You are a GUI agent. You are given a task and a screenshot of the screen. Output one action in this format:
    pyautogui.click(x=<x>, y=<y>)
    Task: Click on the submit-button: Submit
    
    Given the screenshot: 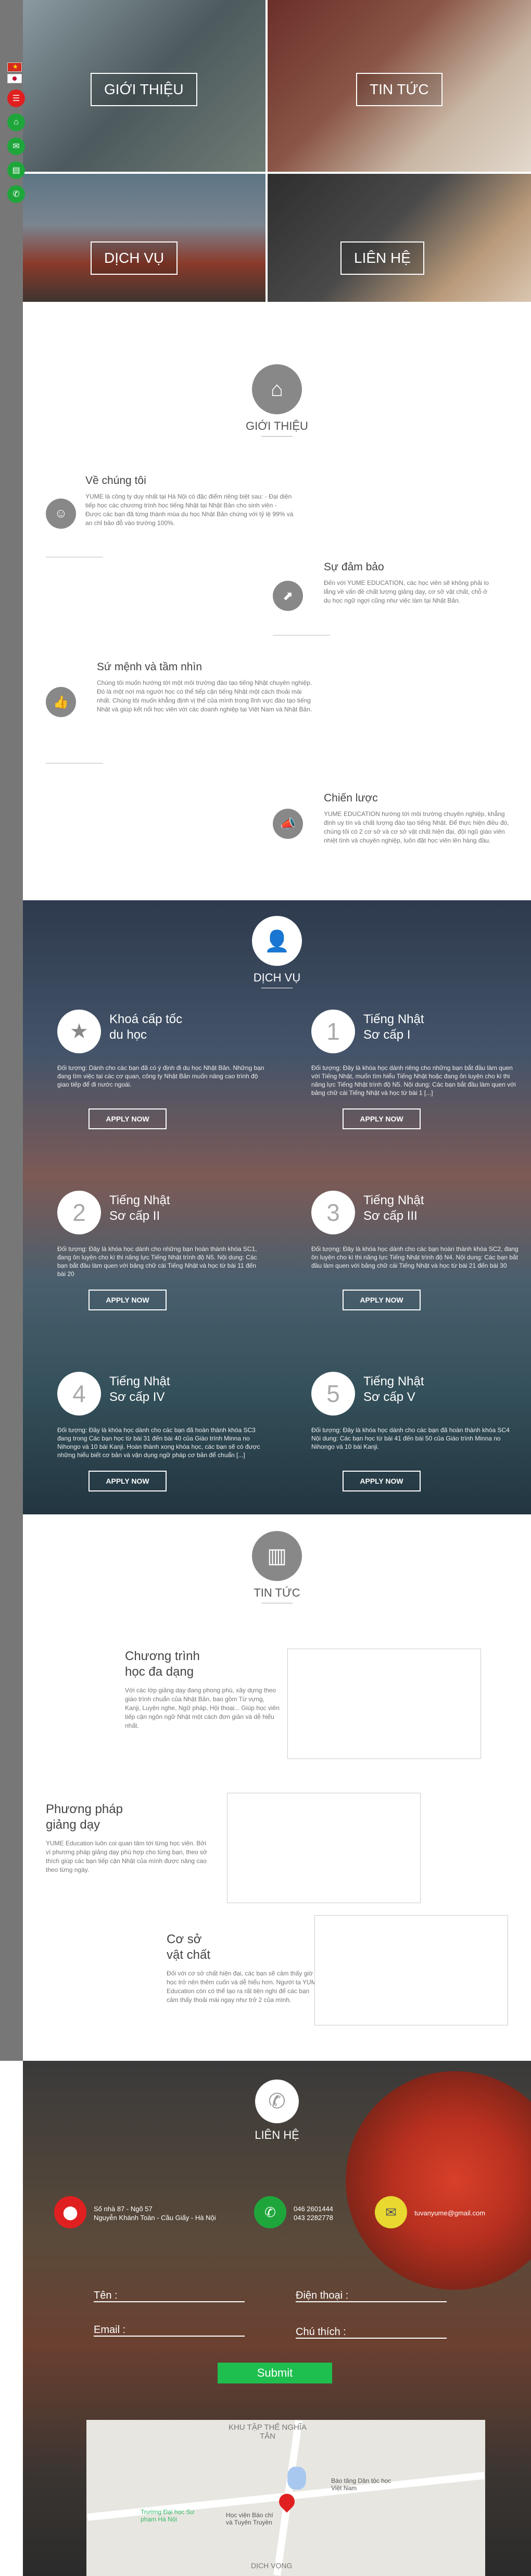 What is the action you would take?
    pyautogui.click(x=275, y=2373)
    